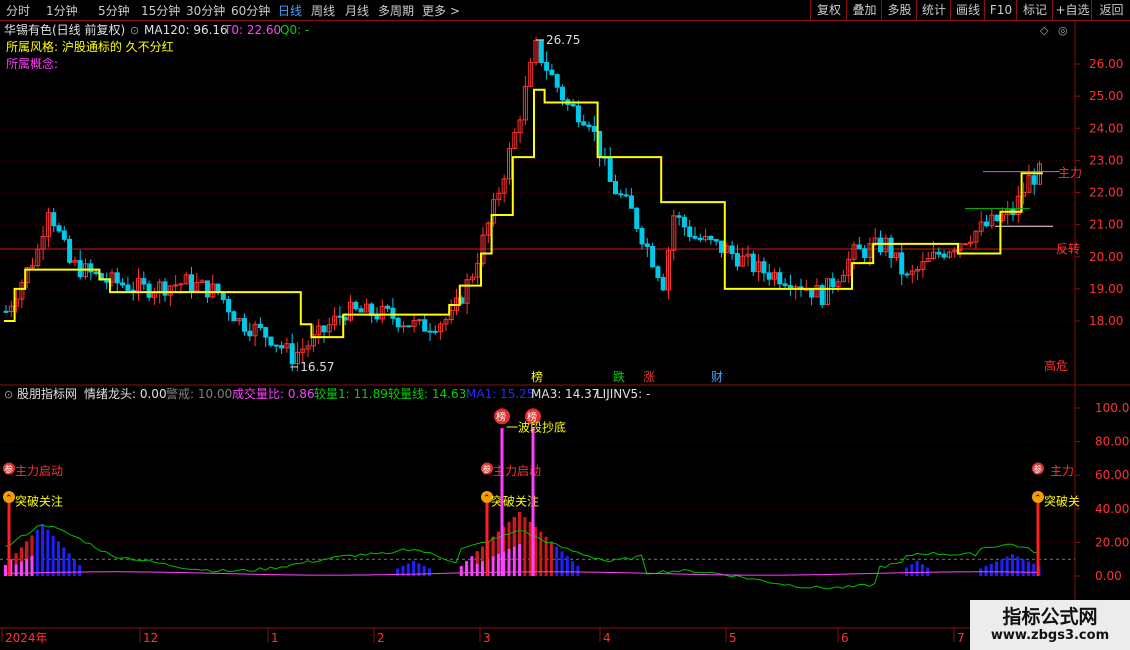 This screenshot has height=650, width=1130. What do you see at coordinates (114, 10) in the screenshot?
I see `tab-5min: 5分钟` at bounding box center [114, 10].